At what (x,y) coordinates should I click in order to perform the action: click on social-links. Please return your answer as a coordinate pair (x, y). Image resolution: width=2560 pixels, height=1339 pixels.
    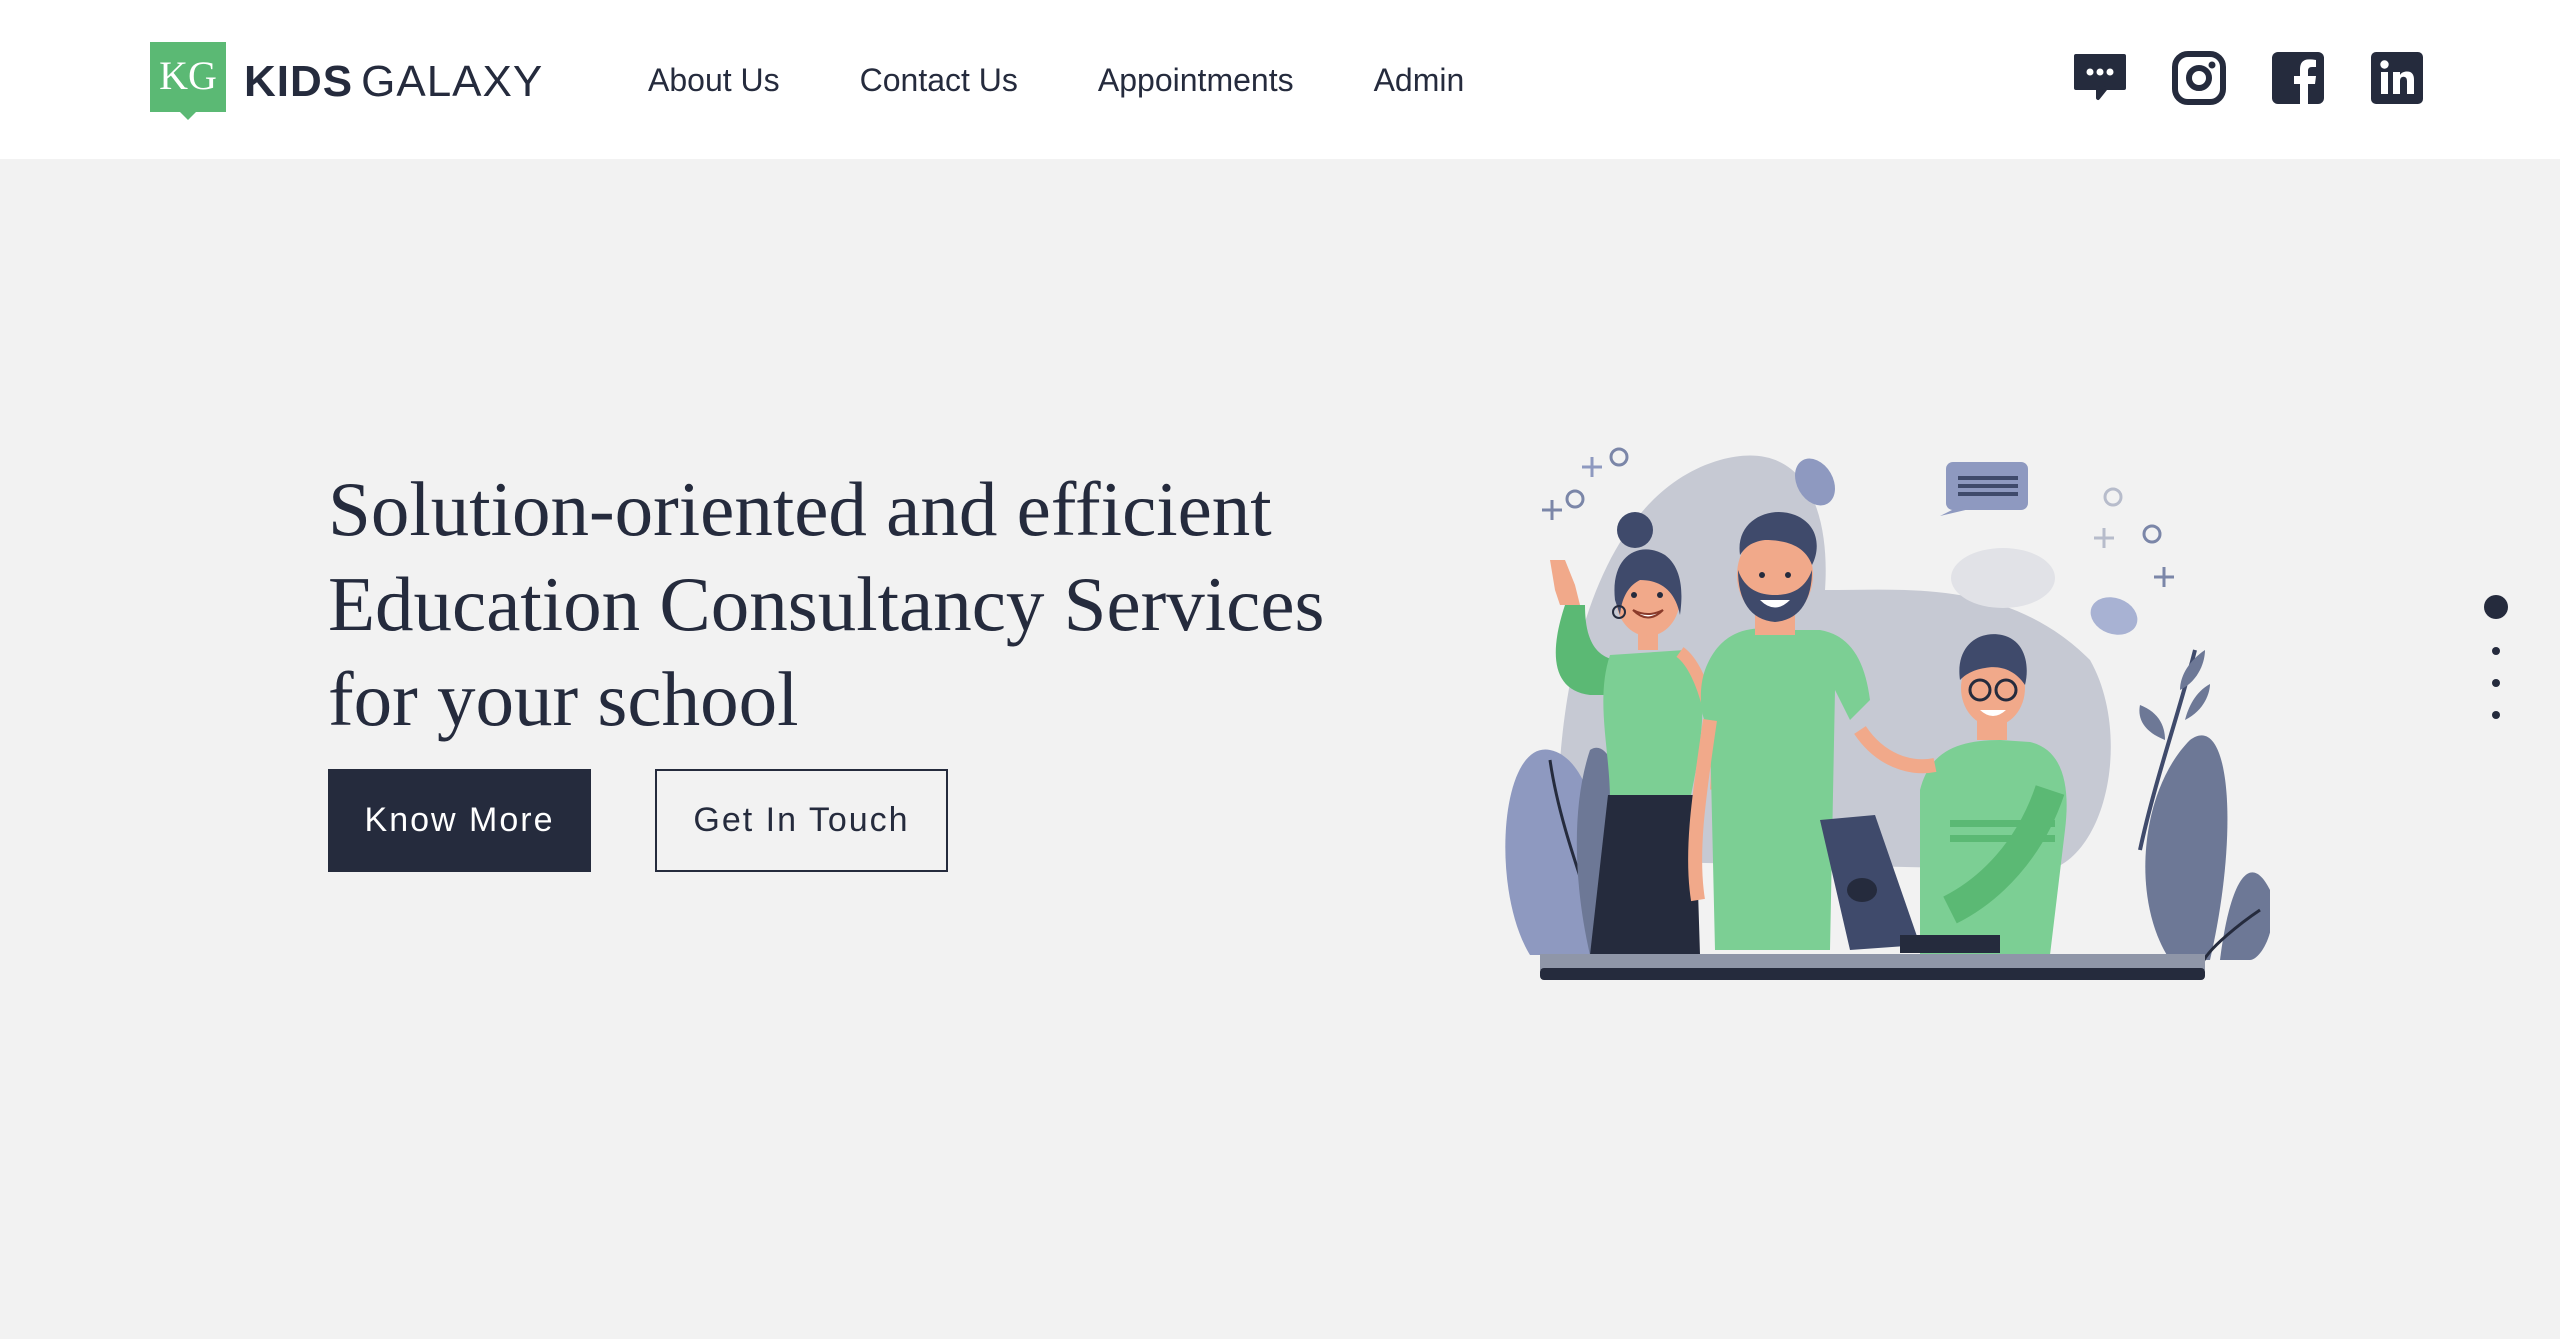
    Looking at the image, I should click on (2248, 78).